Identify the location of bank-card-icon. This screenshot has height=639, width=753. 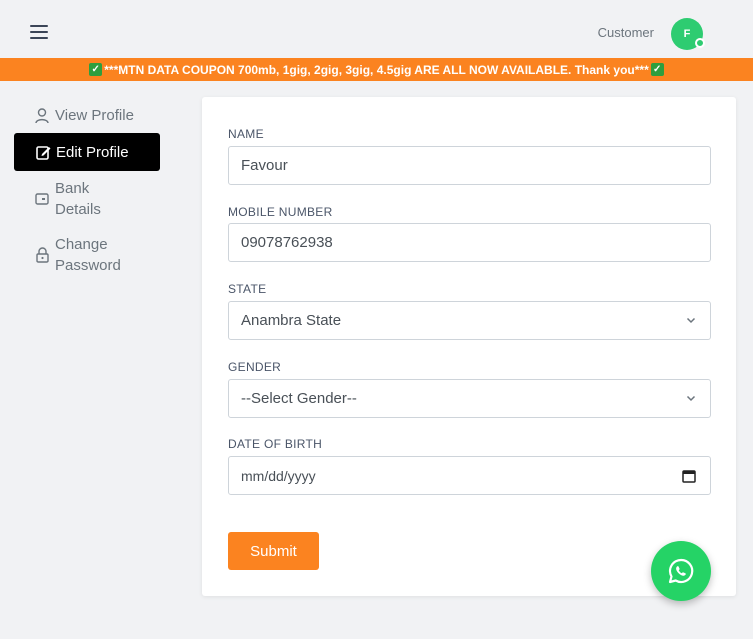
(42, 198).